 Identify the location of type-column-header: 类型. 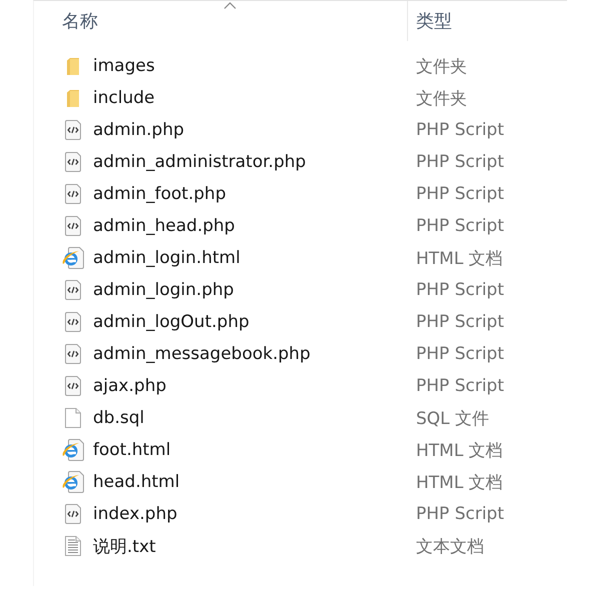
(487, 21).